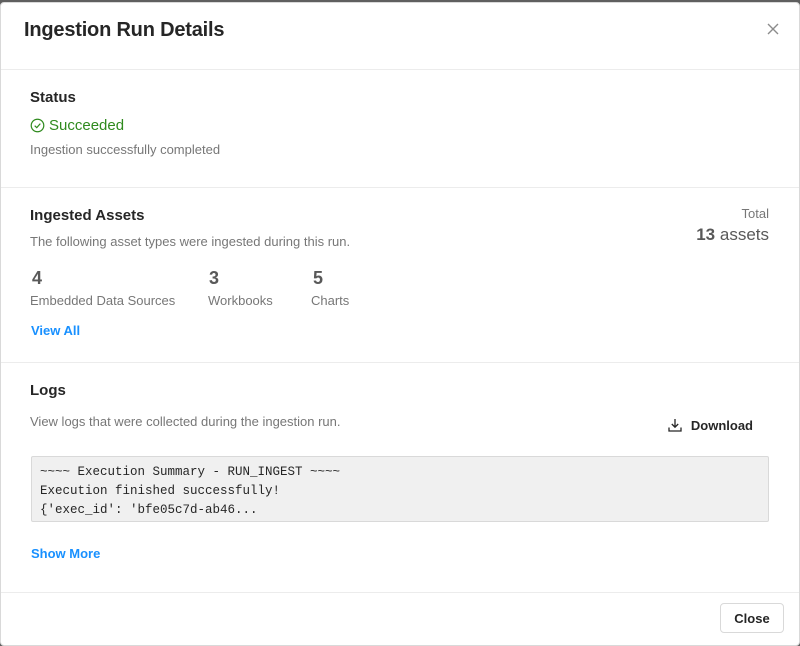 This screenshot has height=646, width=800. What do you see at coordinates (87, 215) in the screenshot?
I see `ingested-assets-heading: Ingested Assets` at bounding box center [87, 215].